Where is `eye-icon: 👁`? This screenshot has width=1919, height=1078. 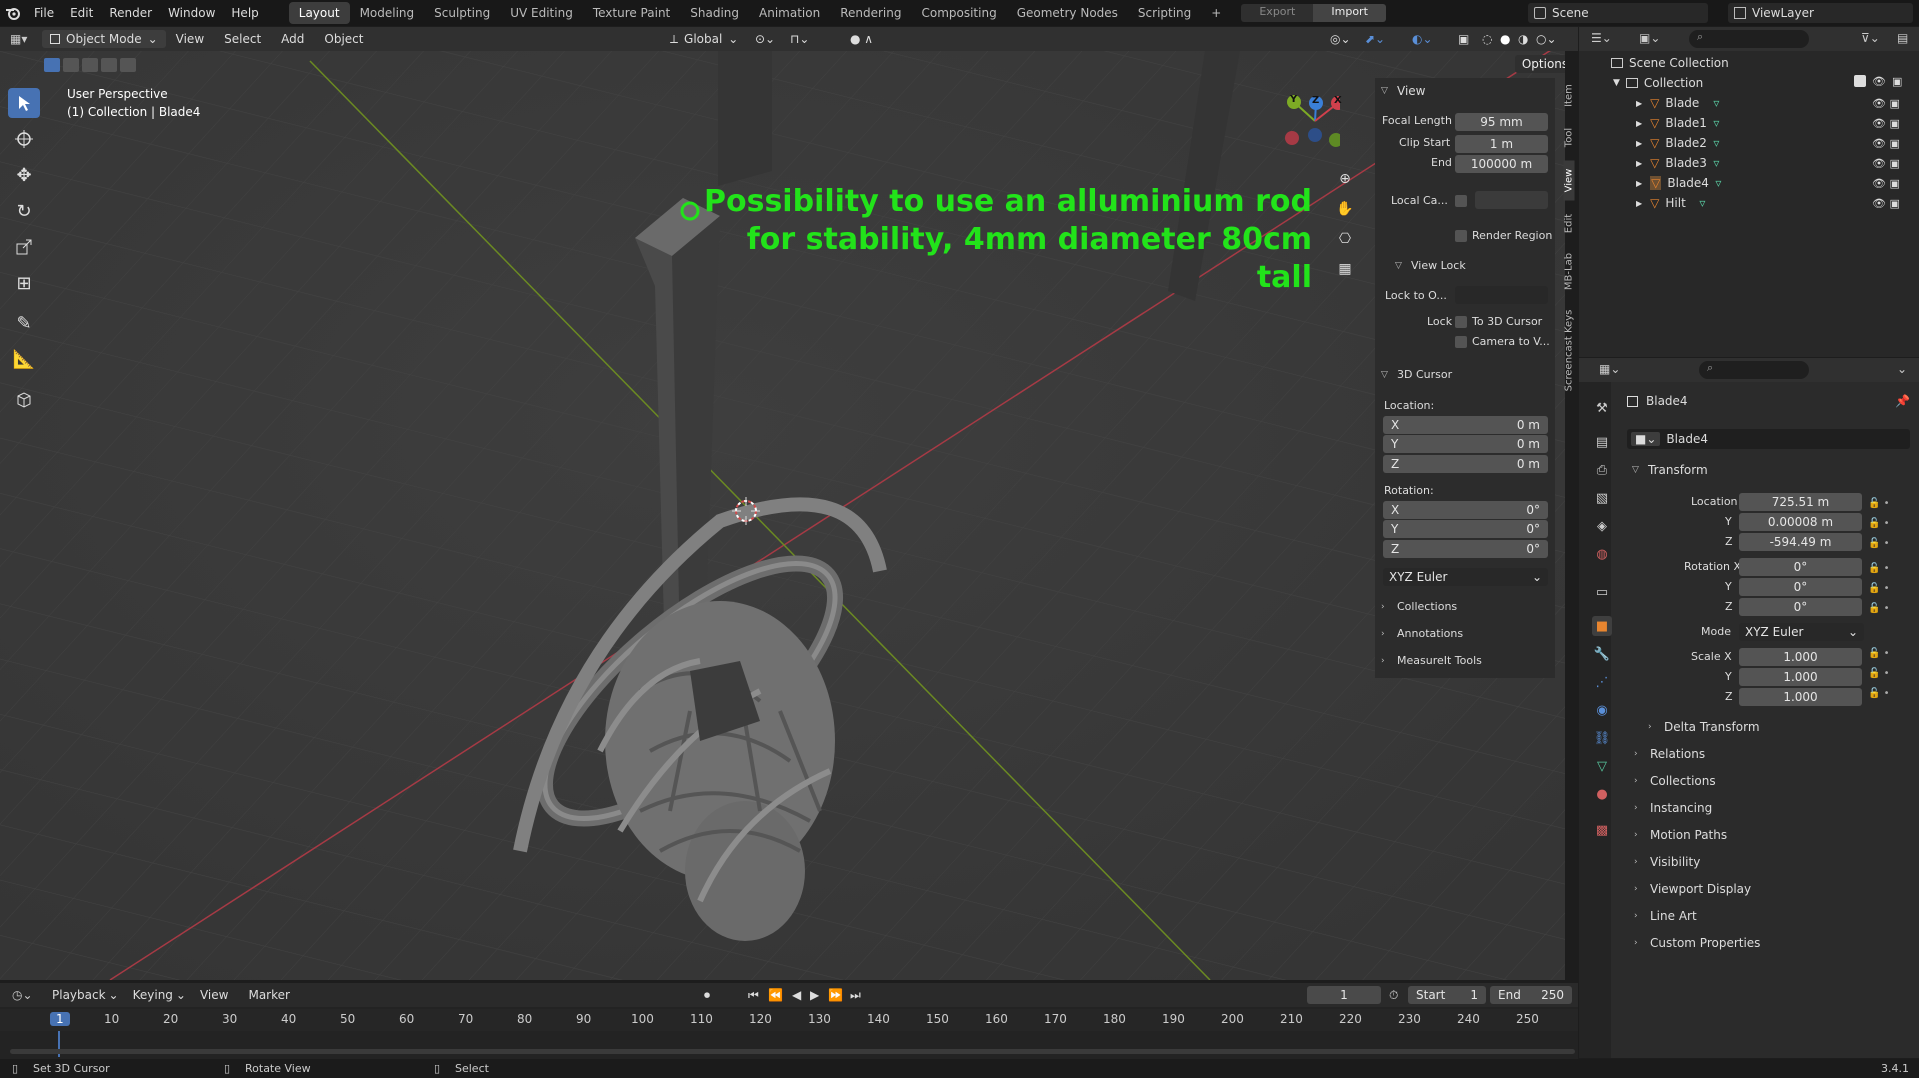 eye-icon: 👁 is located at coordinates (1879, 81).